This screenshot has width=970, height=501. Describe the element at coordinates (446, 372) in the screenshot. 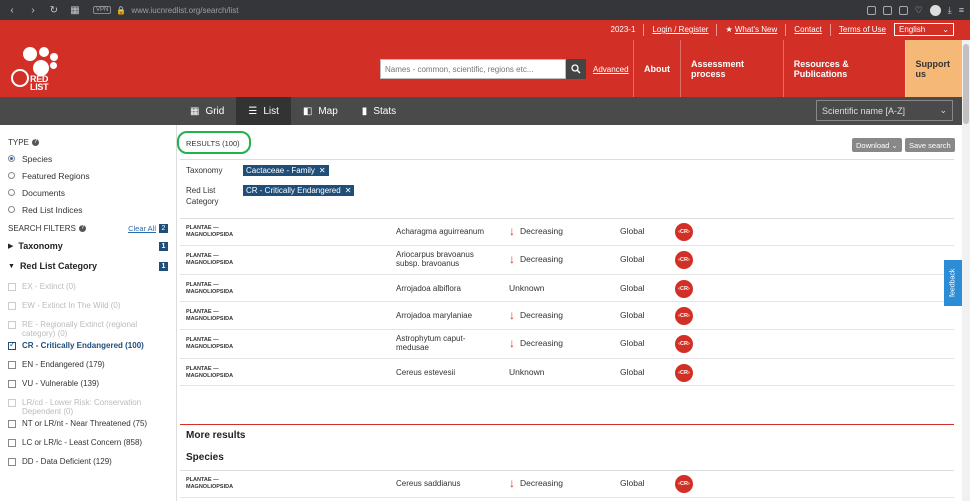

I see `scientific-name: Cereus estevesii` at that location.